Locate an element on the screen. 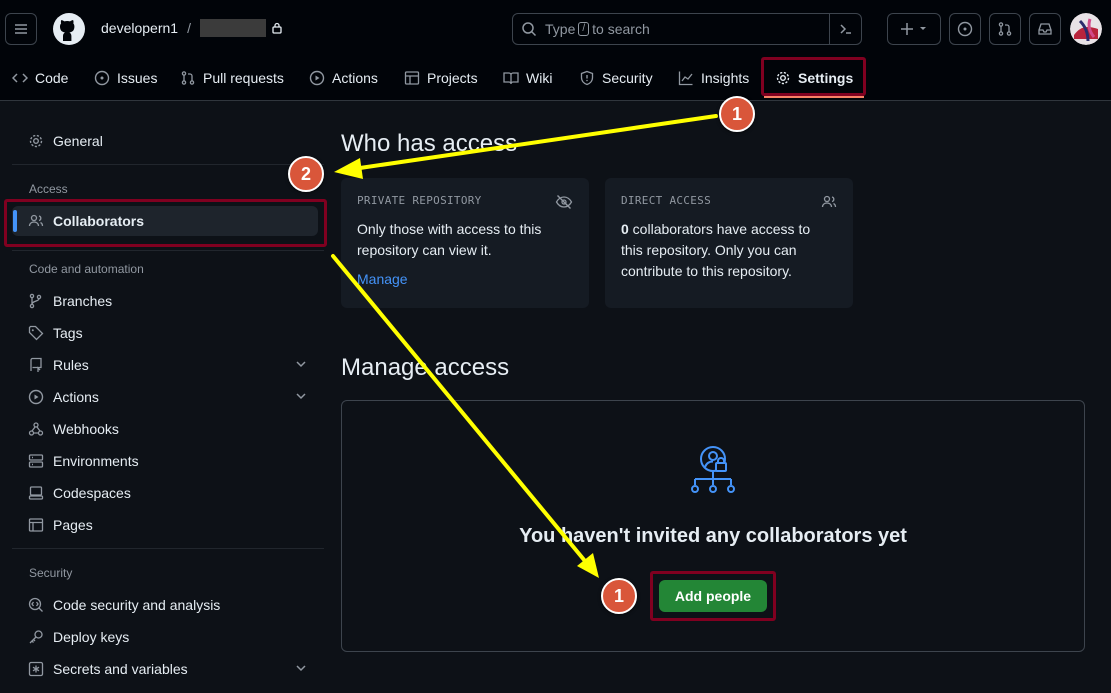 Image resolution: width=1111 pixels, height=693 pixels. repo-context: developern1 / is located at coordinates (192, 28).